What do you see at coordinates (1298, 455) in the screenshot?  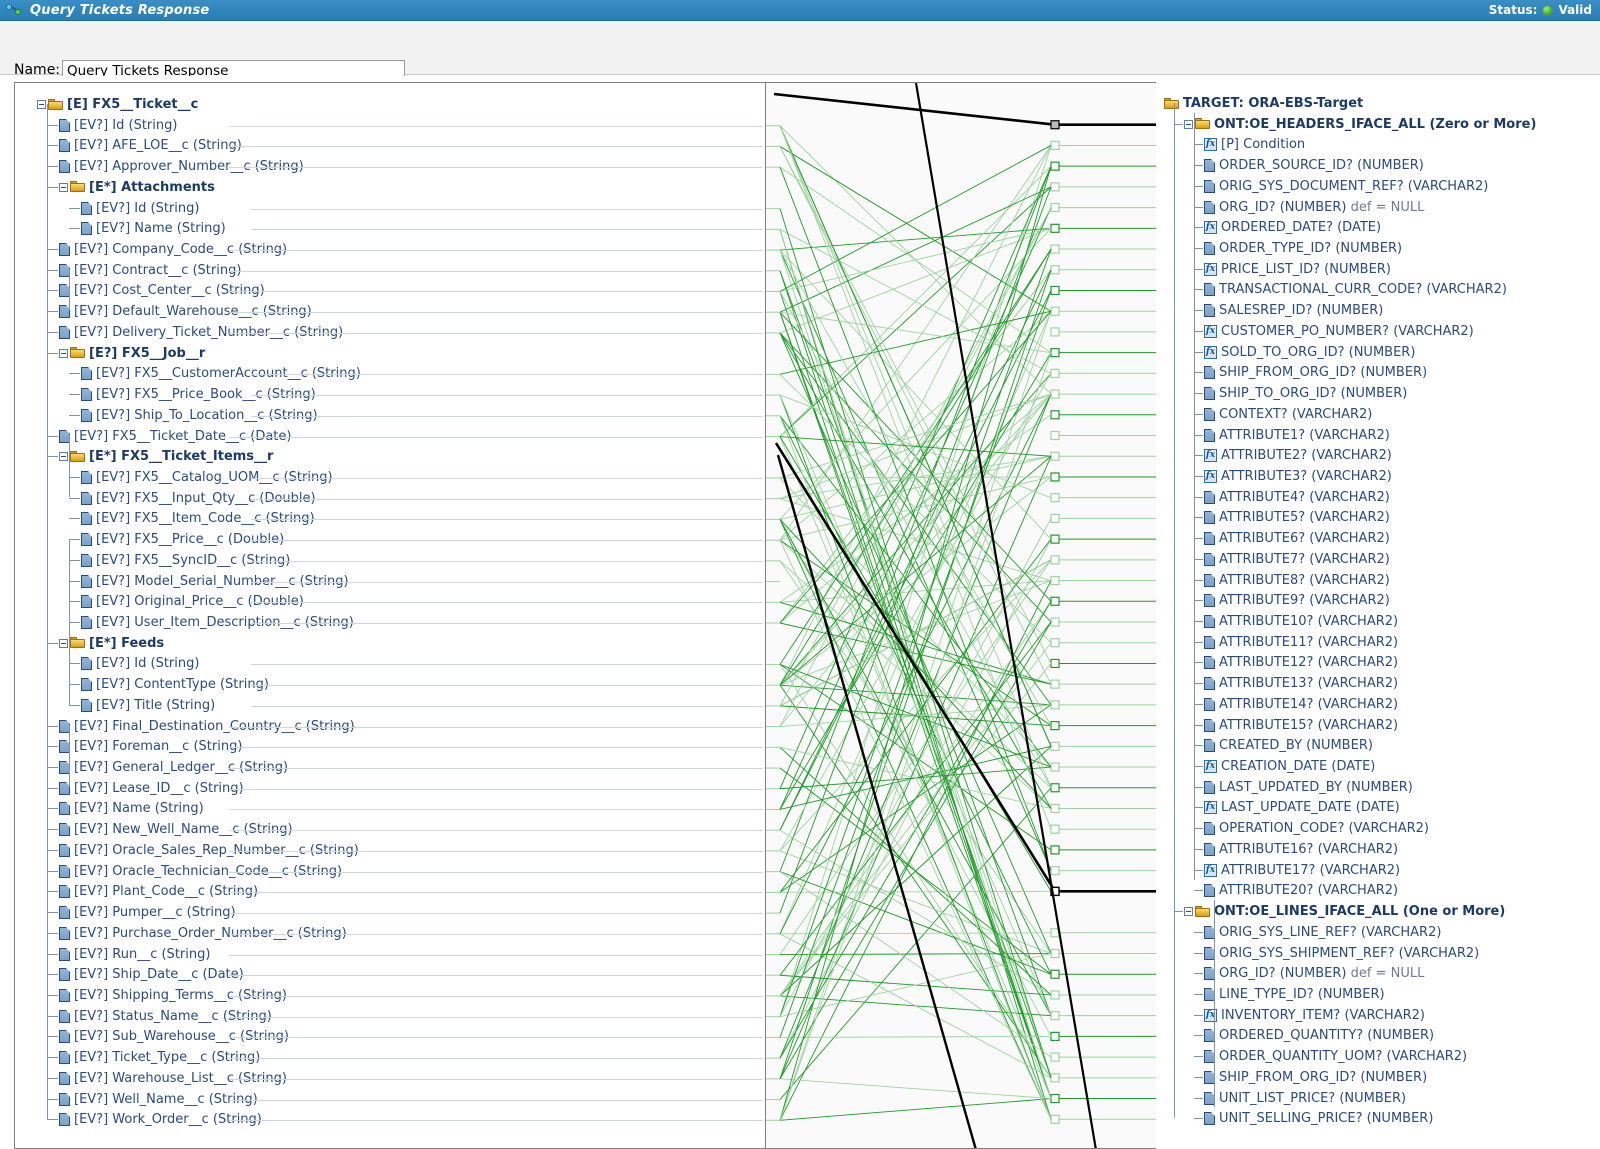 I see `tree-node: ATTRIBUTE2? (VARCHAR2)` at bounding box center [1298, 455].